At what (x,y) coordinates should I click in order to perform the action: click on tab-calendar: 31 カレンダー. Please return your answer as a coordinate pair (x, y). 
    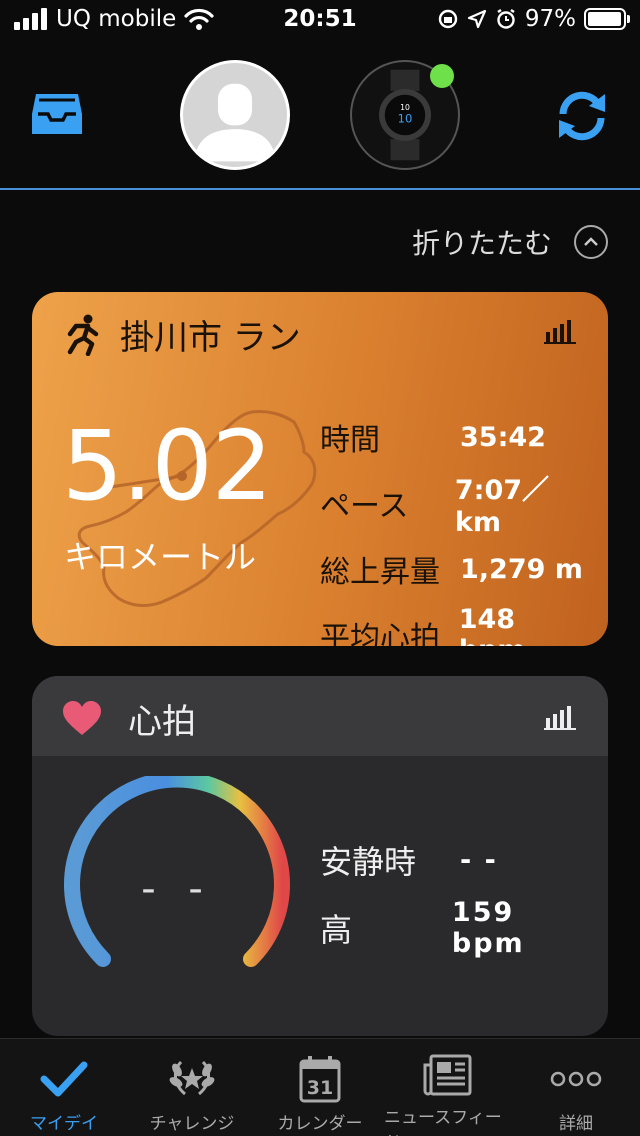
    Looking at the image, I should click on (320, 1087).